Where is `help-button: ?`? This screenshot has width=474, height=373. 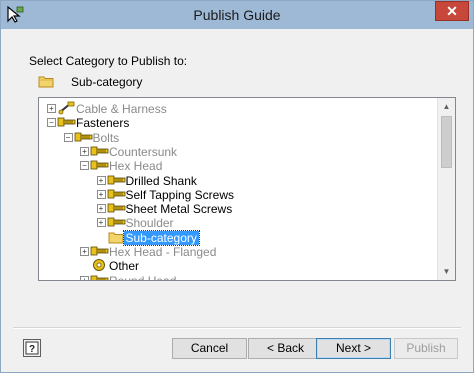
help-button: ? is located at coordinates (32, 348).